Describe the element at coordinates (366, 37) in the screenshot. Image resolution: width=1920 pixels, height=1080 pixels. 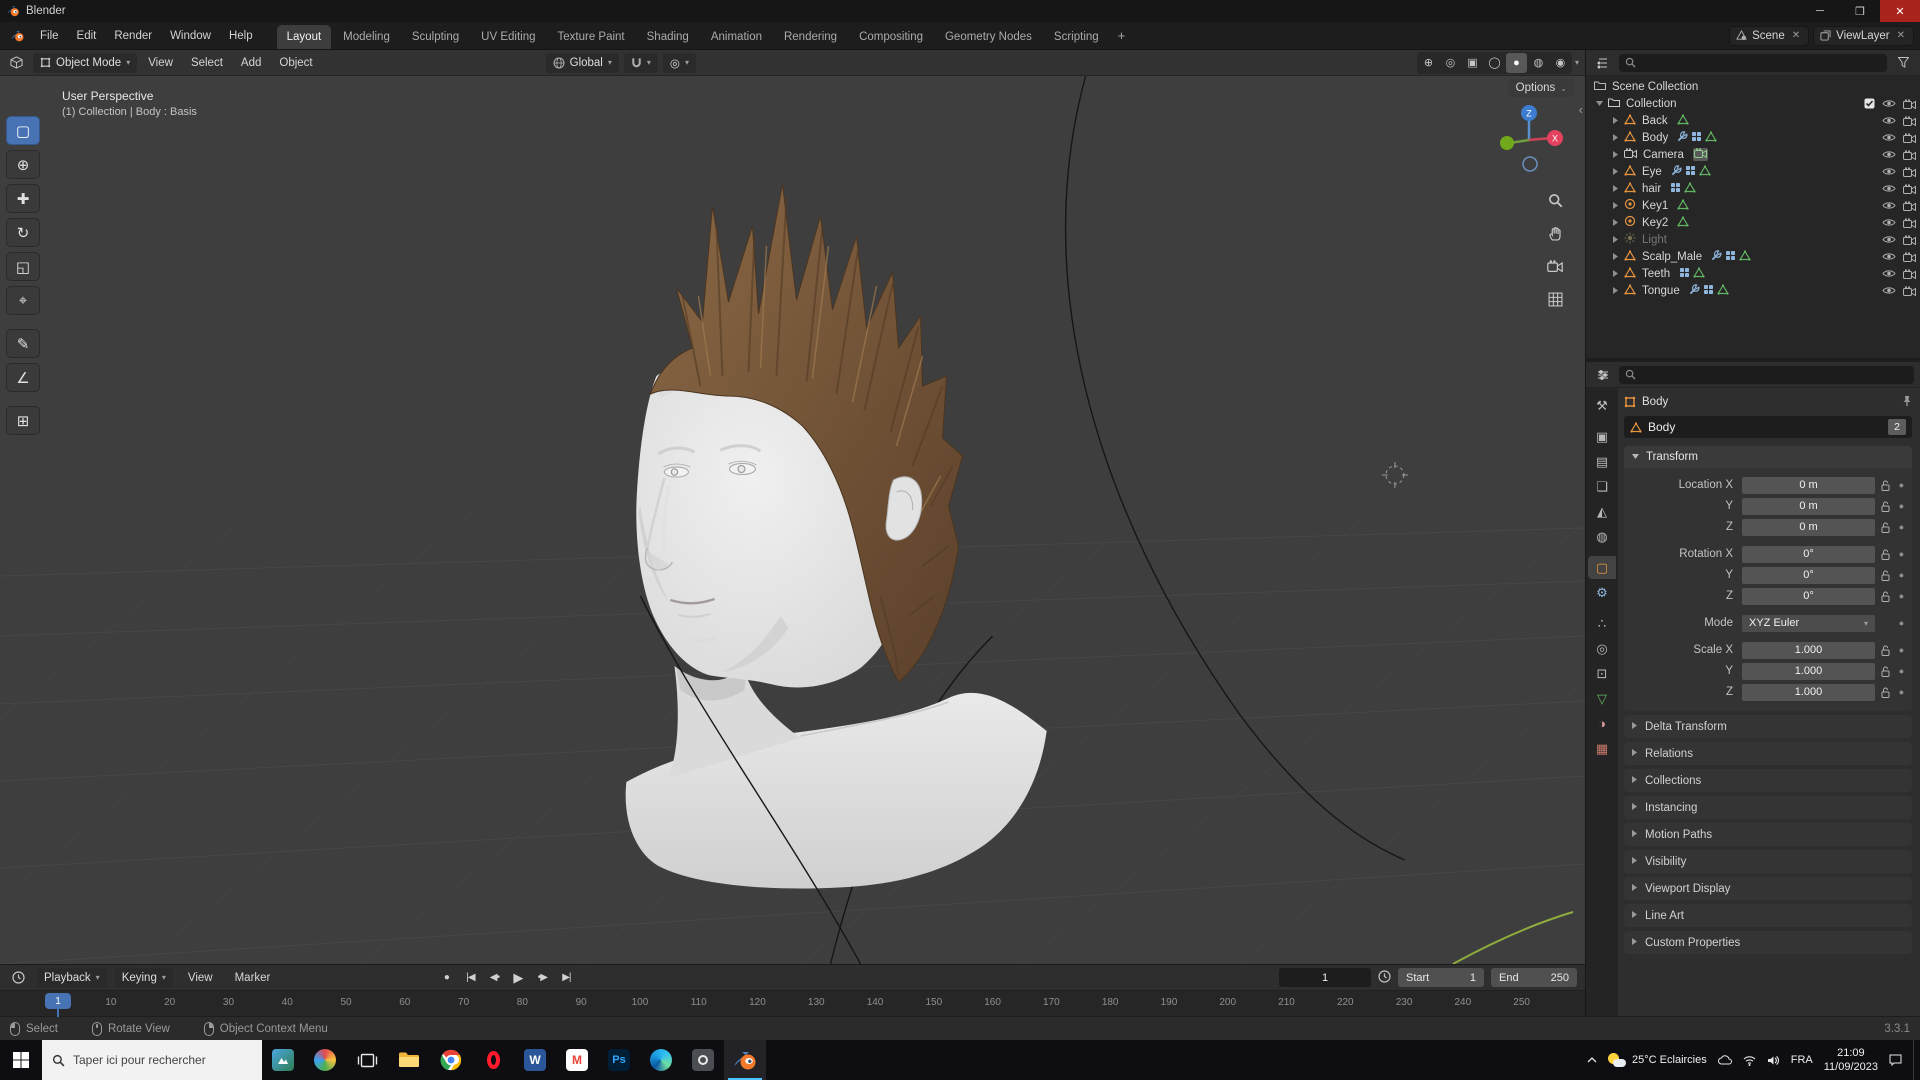
I see `workspace-tab-modeling: Modeling` at that location.